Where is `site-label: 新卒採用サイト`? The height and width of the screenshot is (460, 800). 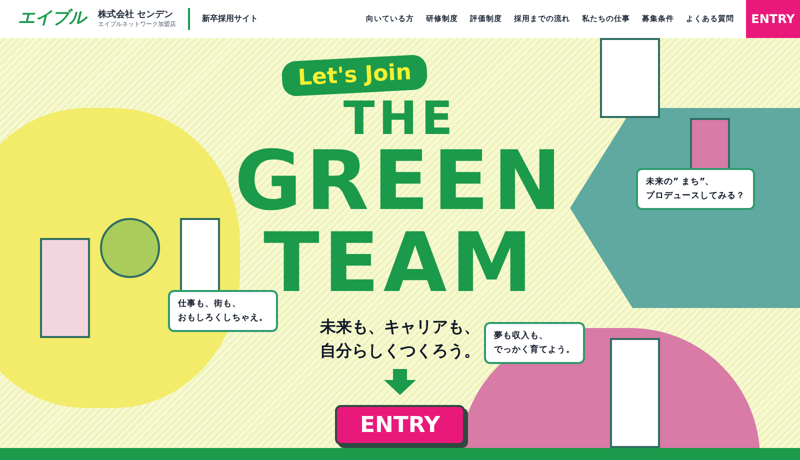
site-label: 新卒採用サイト is located at coordinates (230, 19).